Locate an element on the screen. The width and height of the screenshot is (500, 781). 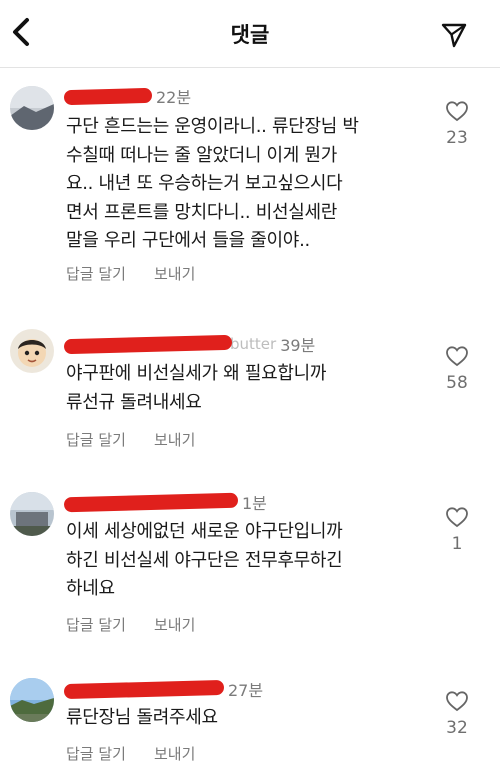
like-count: 23 is located at coordinates (457, 138).